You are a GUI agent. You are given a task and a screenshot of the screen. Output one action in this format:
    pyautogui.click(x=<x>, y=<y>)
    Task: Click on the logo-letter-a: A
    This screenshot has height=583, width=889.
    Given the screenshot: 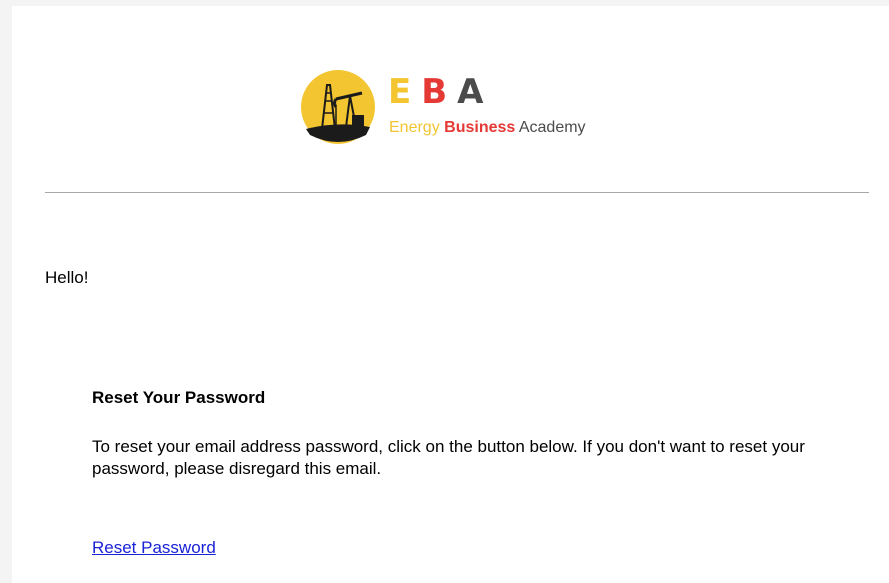 What is the action you would take?
    pyautogui.click(x=473, y=92)
    